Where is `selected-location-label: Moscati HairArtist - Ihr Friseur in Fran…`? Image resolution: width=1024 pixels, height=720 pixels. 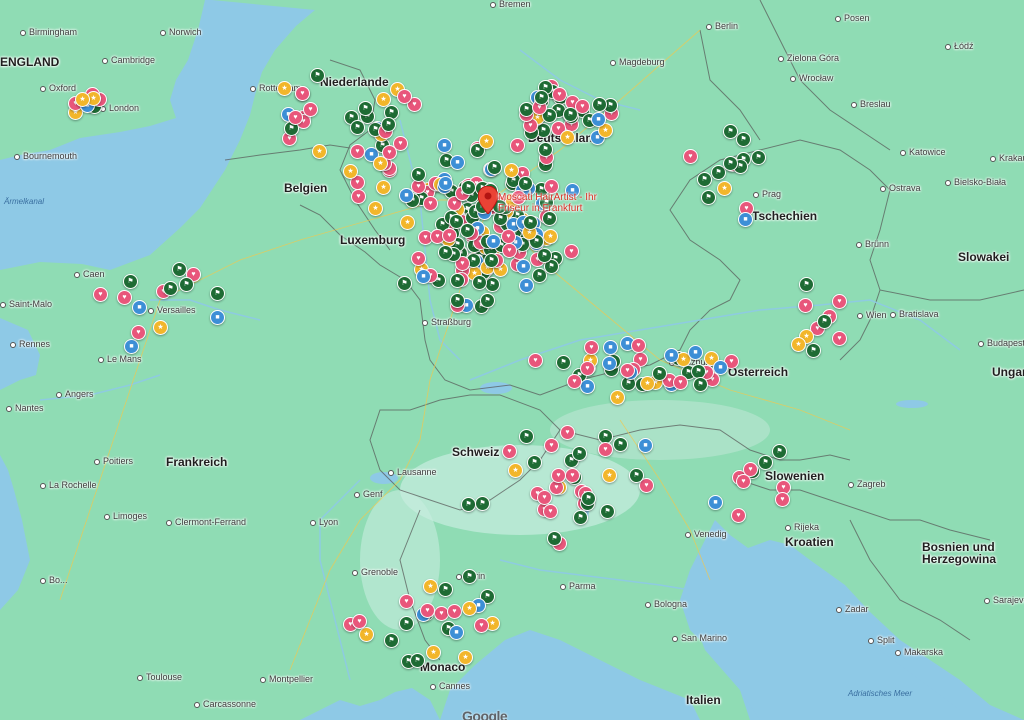
selected-location-label: Moscati HairArtist - Ihr Friseur in Fran… is located at coordinates (547, 203).